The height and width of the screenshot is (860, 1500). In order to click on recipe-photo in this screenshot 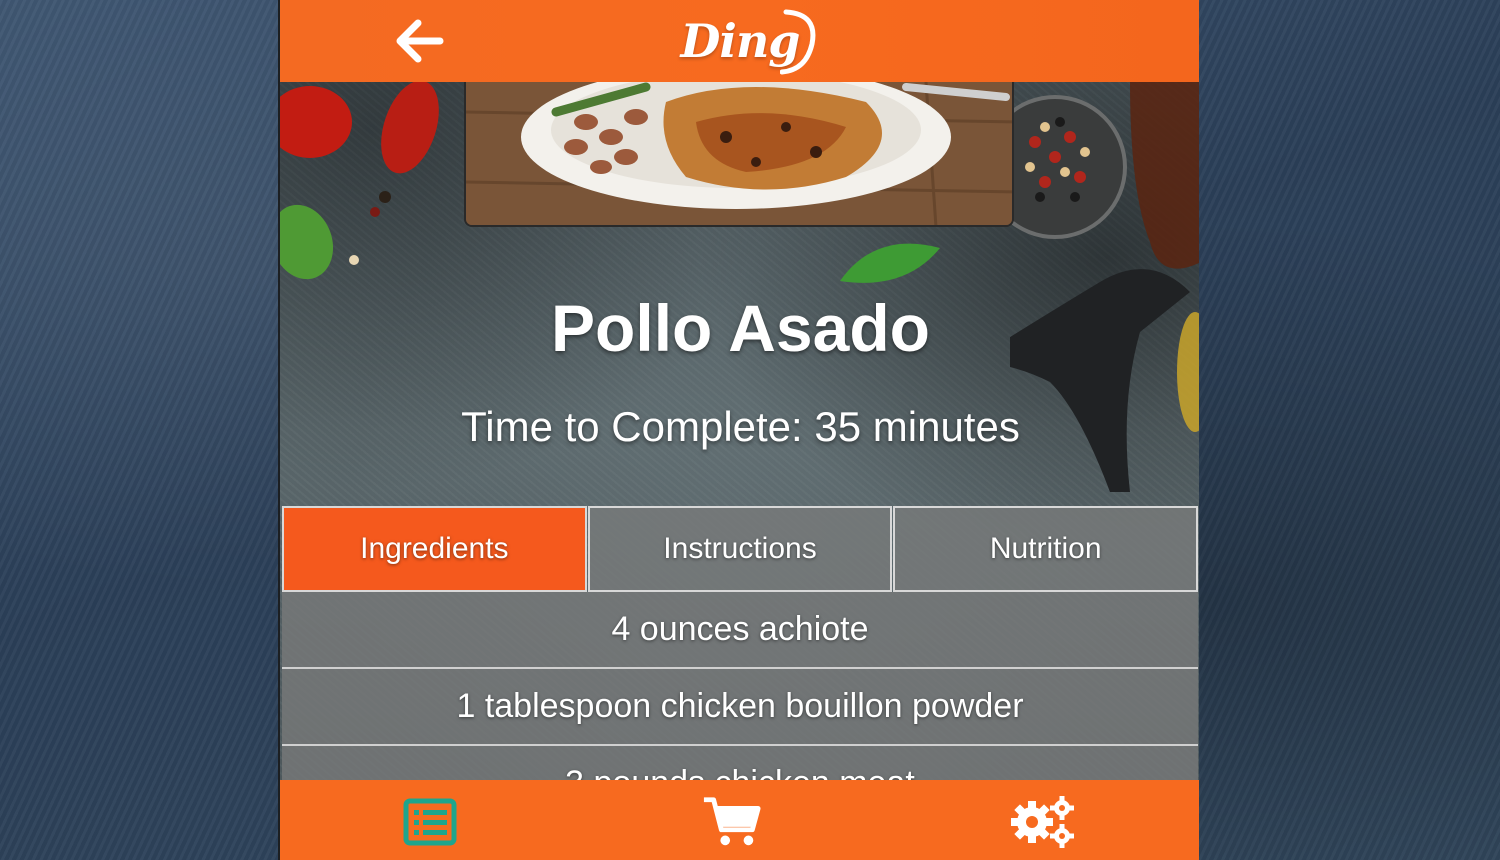, I will do `click(739, 154)`.